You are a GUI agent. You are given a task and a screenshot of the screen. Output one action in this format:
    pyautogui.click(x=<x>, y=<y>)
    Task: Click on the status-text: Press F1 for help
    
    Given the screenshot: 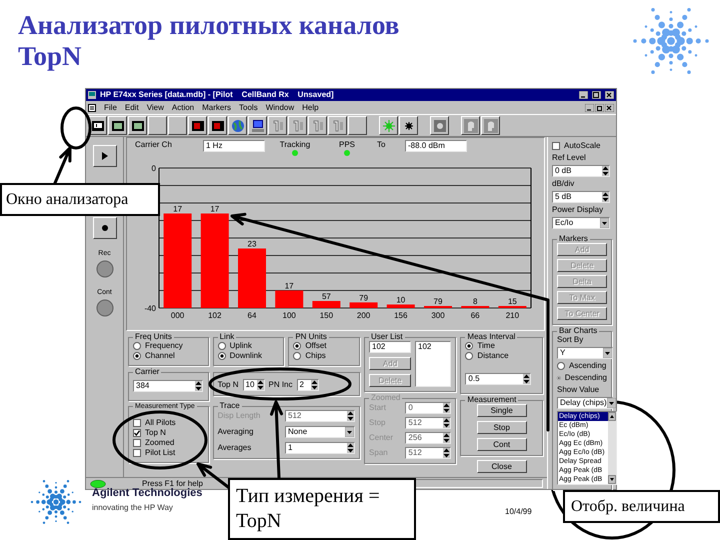 What is the action you would take?
    pyautogui.click(x=172, y=484)
    